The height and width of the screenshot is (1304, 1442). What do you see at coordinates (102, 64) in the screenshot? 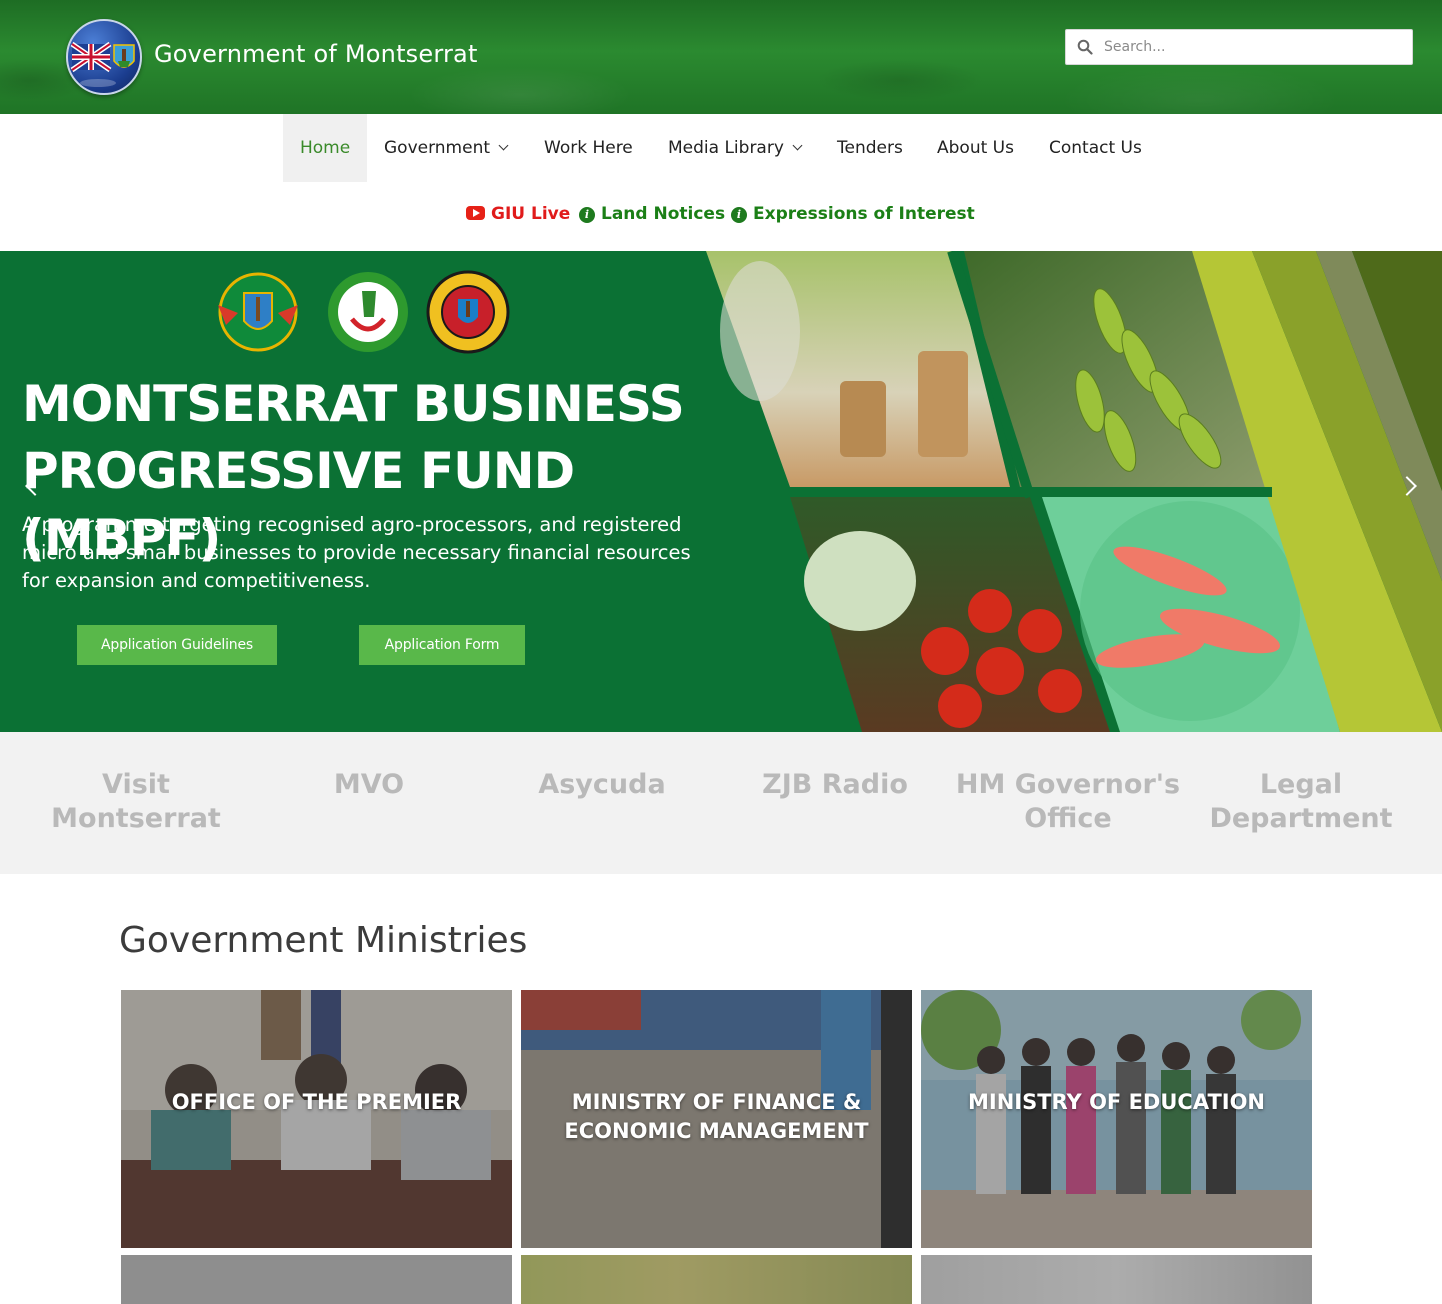
I see `flag-emblem-icon` at bounding box center [102, 64].